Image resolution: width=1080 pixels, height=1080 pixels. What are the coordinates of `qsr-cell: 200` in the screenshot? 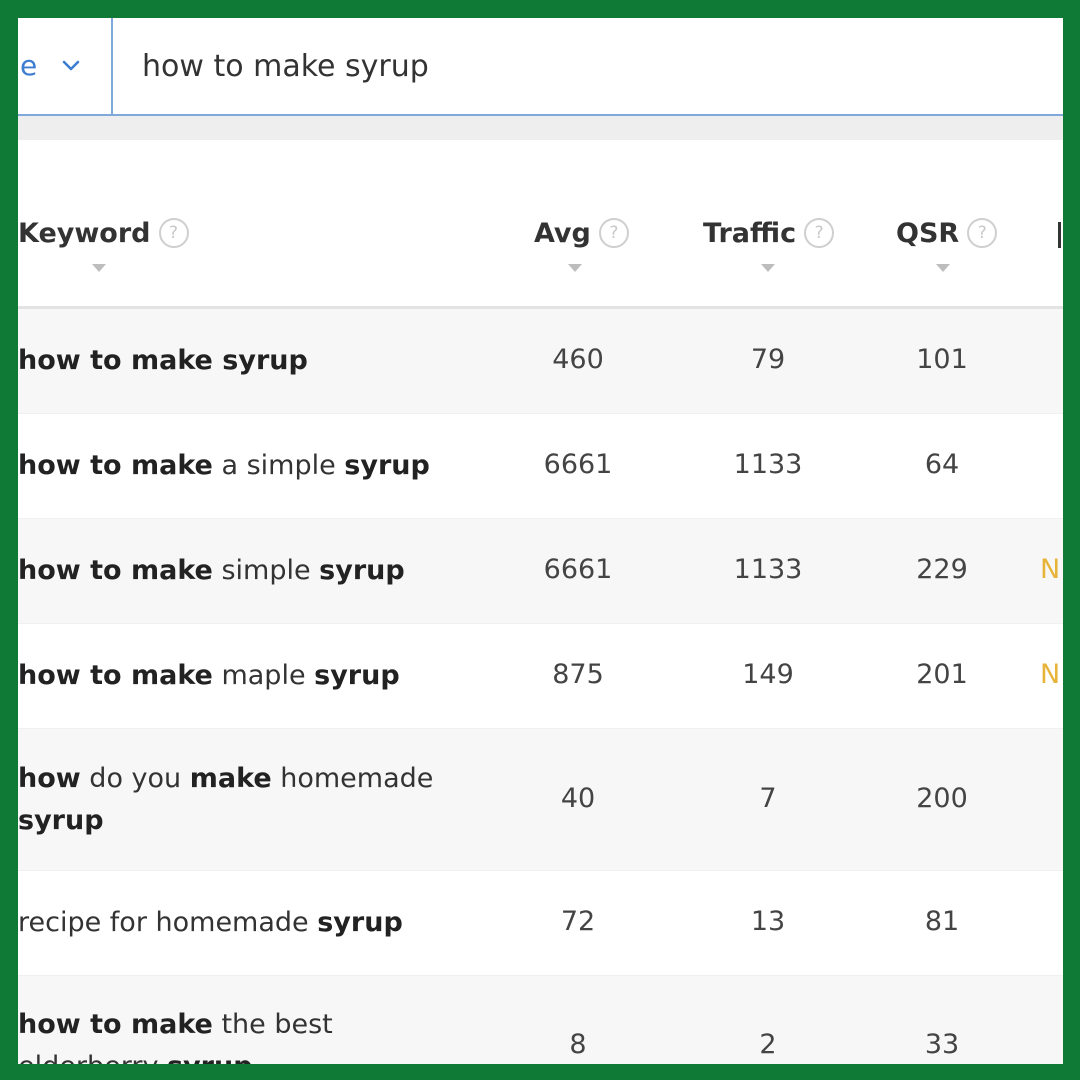 It's located at (942, 798).